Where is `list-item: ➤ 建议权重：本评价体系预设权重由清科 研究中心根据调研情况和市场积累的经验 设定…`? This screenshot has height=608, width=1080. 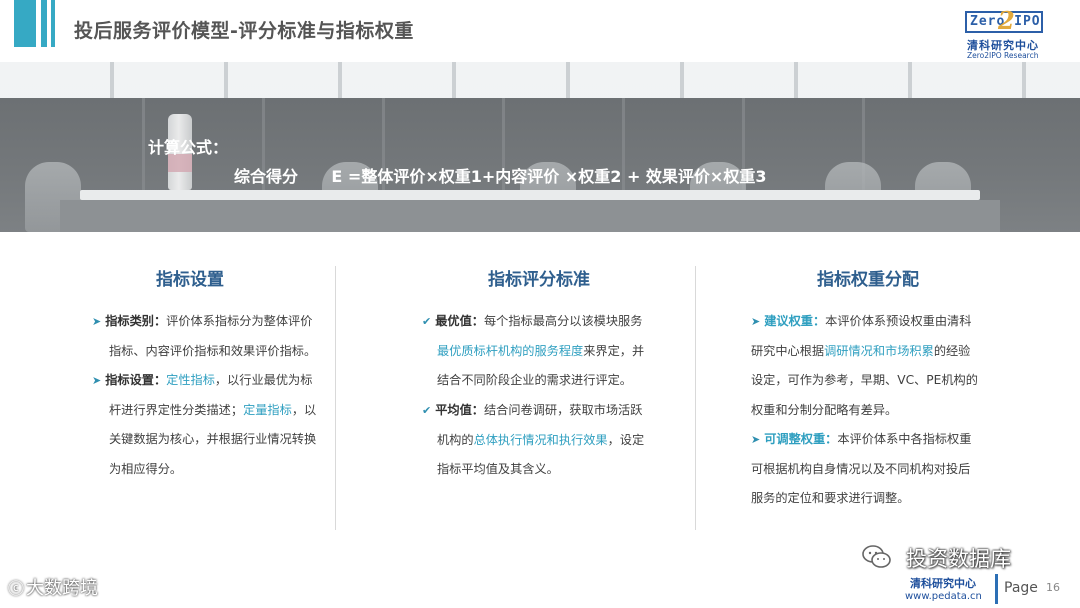 list-item: ➤ 建议权重：本评价体系预设权重由清科 研究中心根据调研情况和市场积累的经验 设定… is located at coordinates (864, 365).